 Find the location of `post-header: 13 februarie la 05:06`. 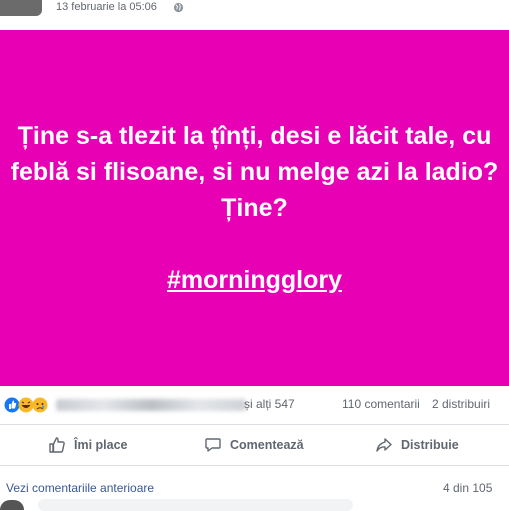

post-header: 13 februarie la 05:06 is located at coordinates (254, 15).